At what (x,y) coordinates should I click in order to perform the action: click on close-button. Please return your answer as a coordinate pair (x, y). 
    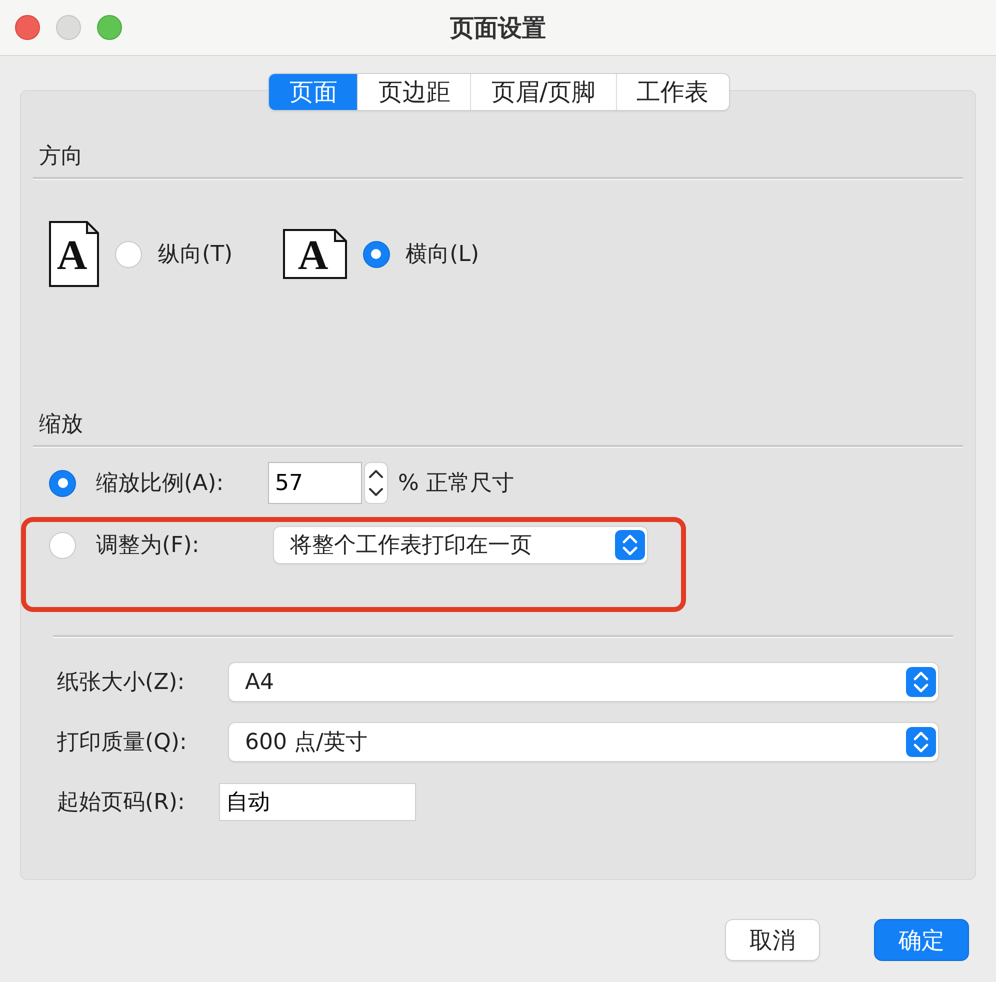
    Looking at the image, I should click on (27, 27).